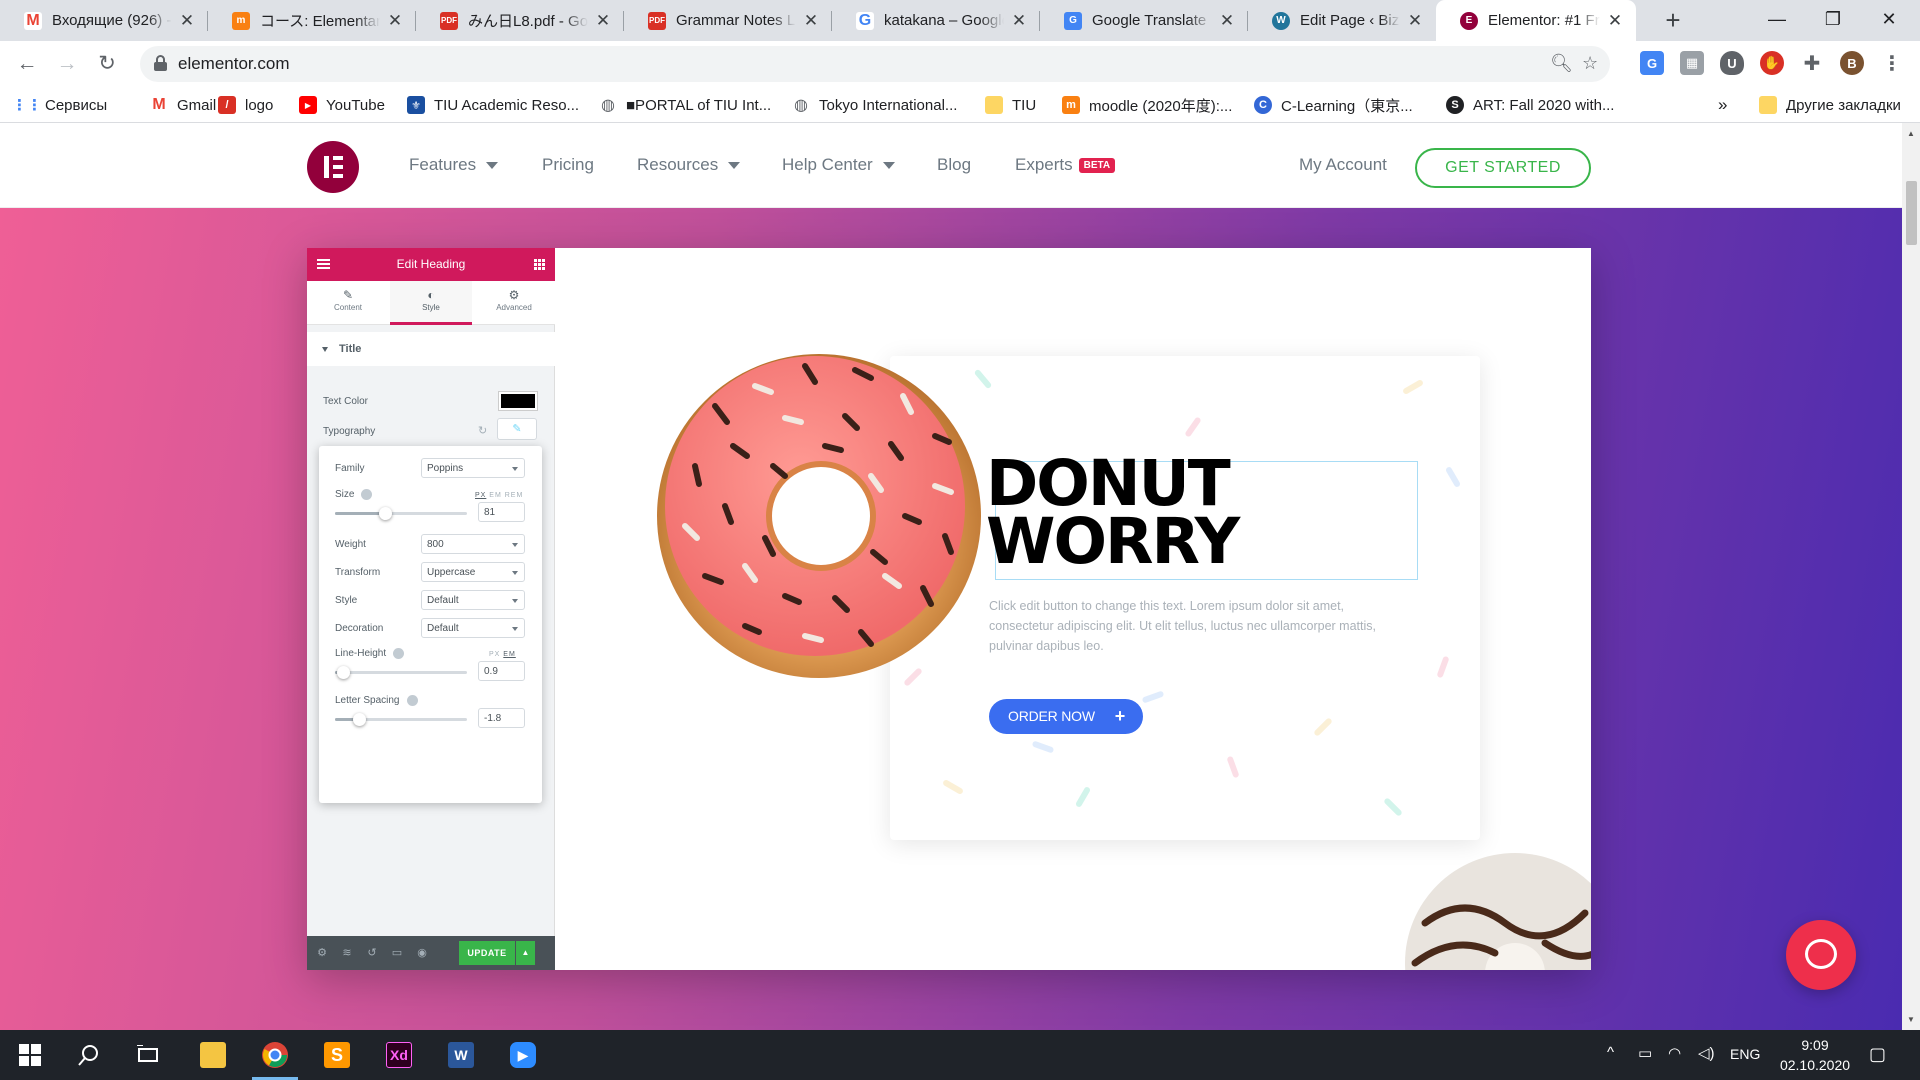 This screenshot has width=1920, height=1080. Describe the element at coordinates (359, 719) in the screenshot. I see `letter-spacing-slider-handle` at that location.